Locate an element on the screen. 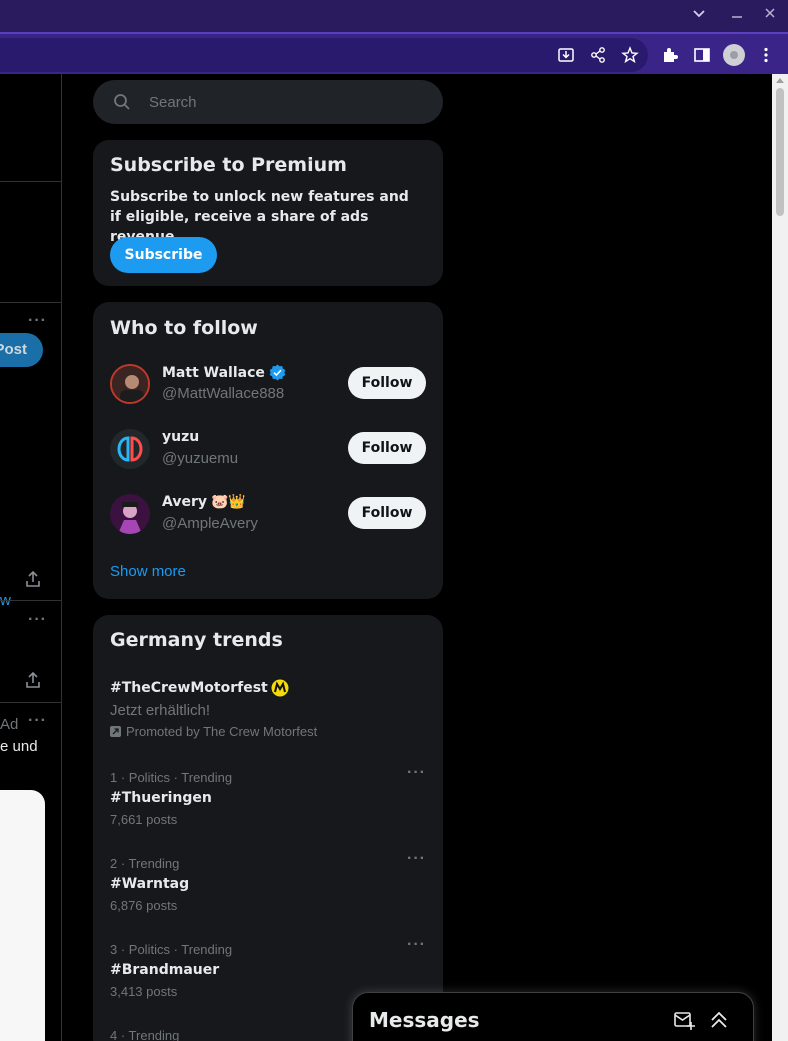 The height and width of the screenshot is (1041, 788). browser-menu-icon is located at coordinates (766, 55).